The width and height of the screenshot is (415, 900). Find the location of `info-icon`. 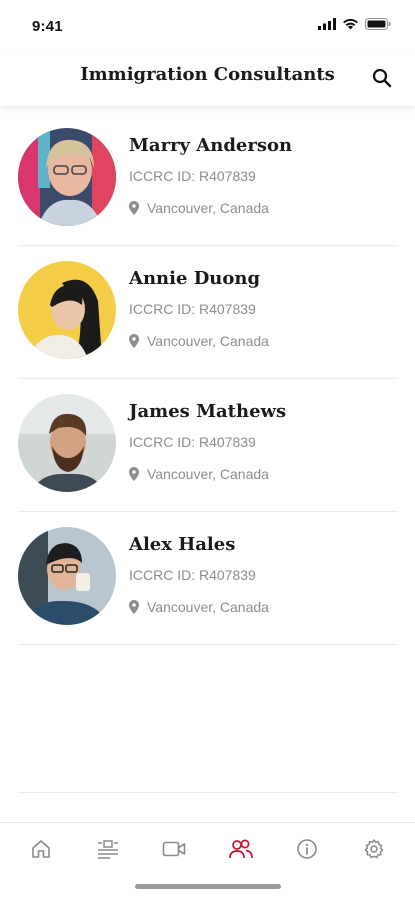

info-icon is located at coordinates (307, 848).